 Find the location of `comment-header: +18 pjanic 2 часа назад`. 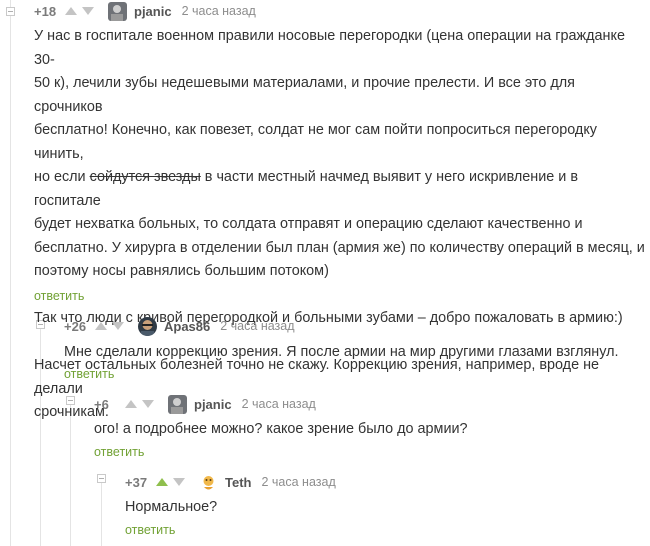

comment-header: +18 pjanic 2 часа назад is located at coordinates (145, 11).